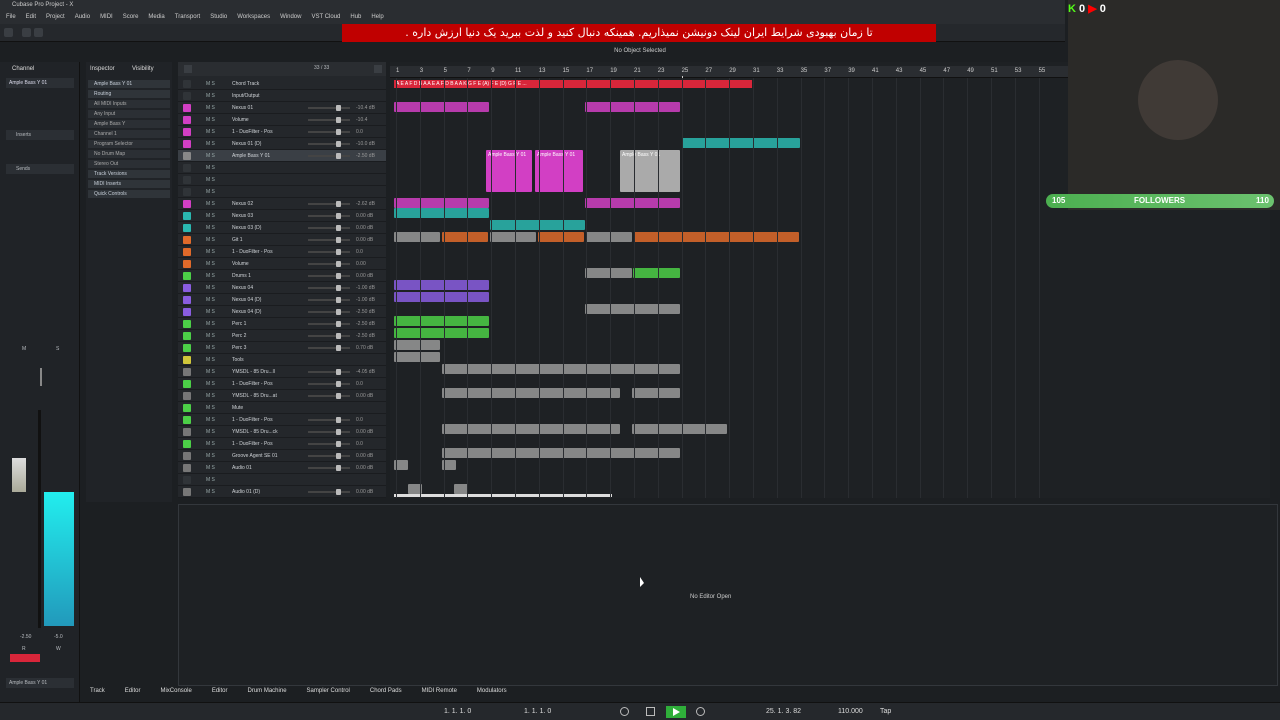 The image size is (1280, 720). I want to click on track-name: YMSDL - 85 Dru...ck, so click(255, 432).